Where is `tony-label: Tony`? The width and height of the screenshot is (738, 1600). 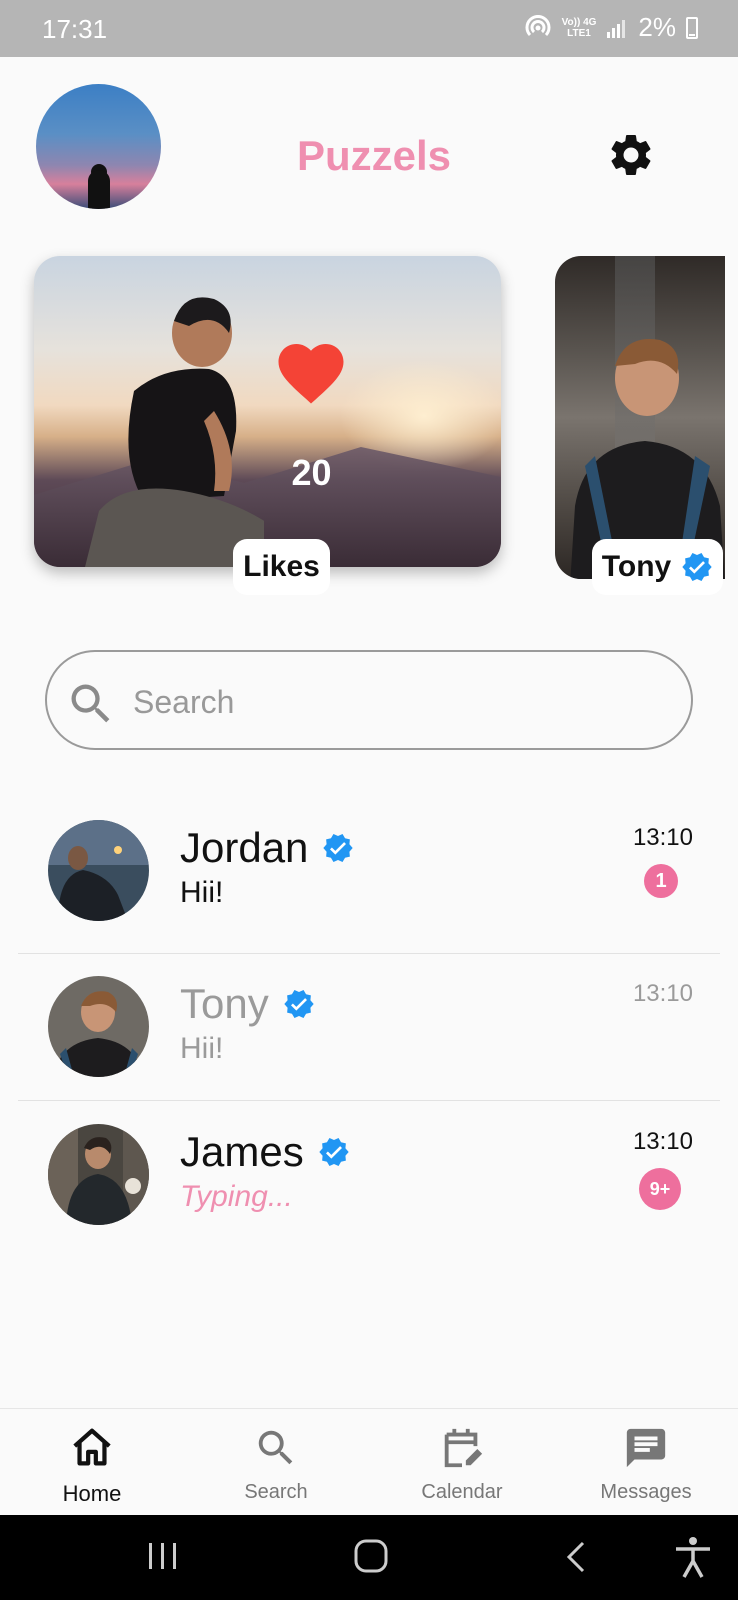 tony-label: Tony is located at coordinates (657, 567).